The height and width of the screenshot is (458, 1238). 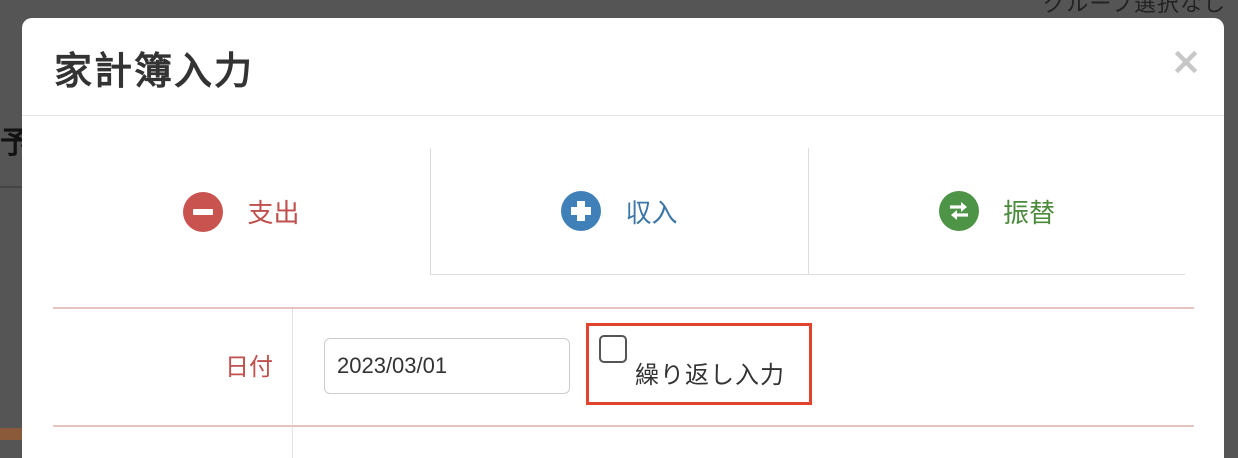 What do you see at coordinates (203, 211) in the screenshot?
I see `minus-circle-icon` at bounding box center [203, 211].